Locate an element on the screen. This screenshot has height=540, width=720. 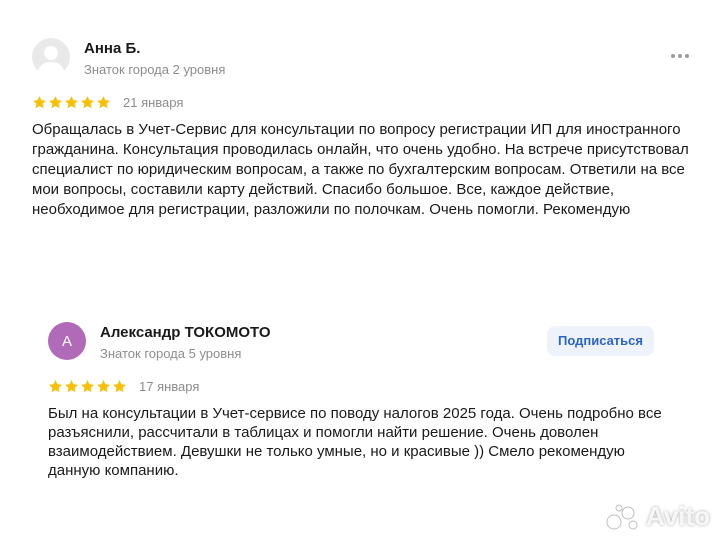
author-level: Знаток города 5 уровня is located at coordinates (171, 353).